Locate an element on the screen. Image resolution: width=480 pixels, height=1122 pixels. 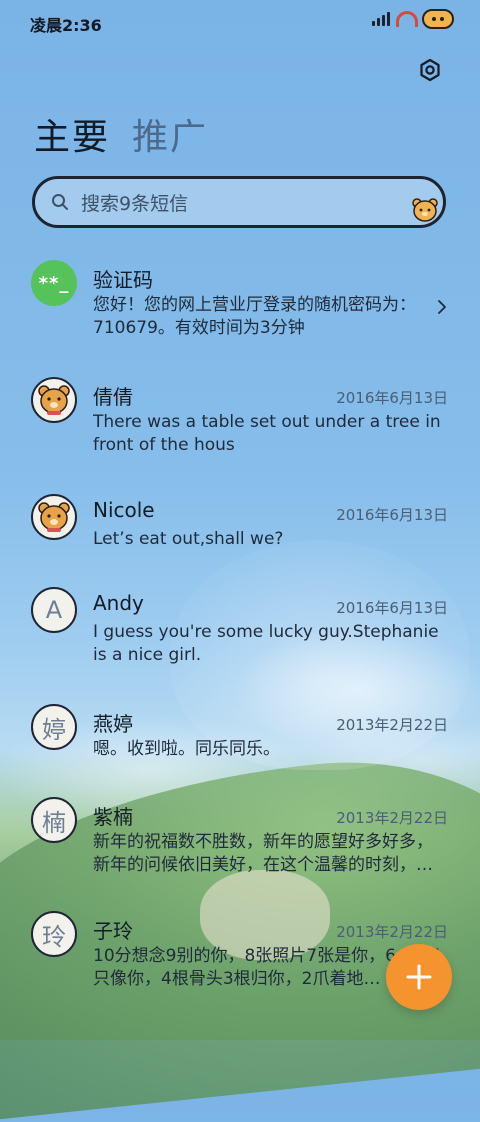
signal-icon is located at coordinates (382, 19).